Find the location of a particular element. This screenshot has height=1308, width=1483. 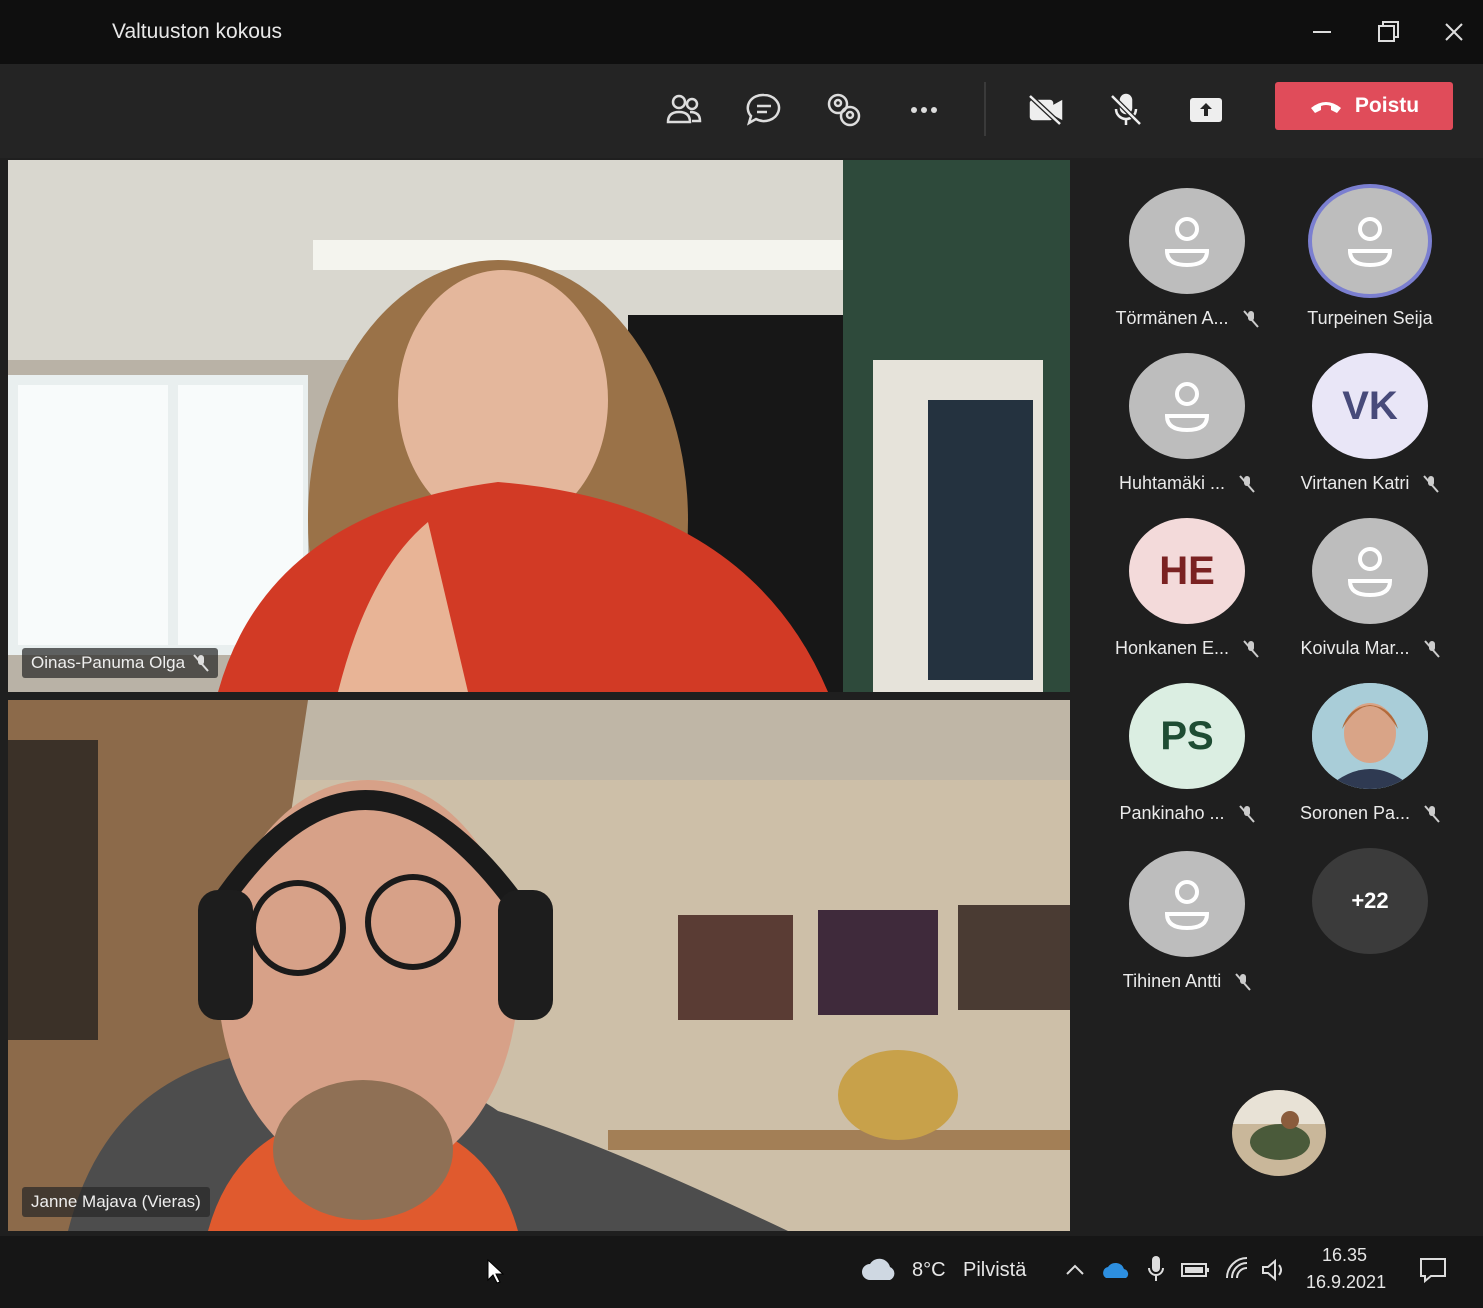

breakout-icon is located at coordinates (844, 110).